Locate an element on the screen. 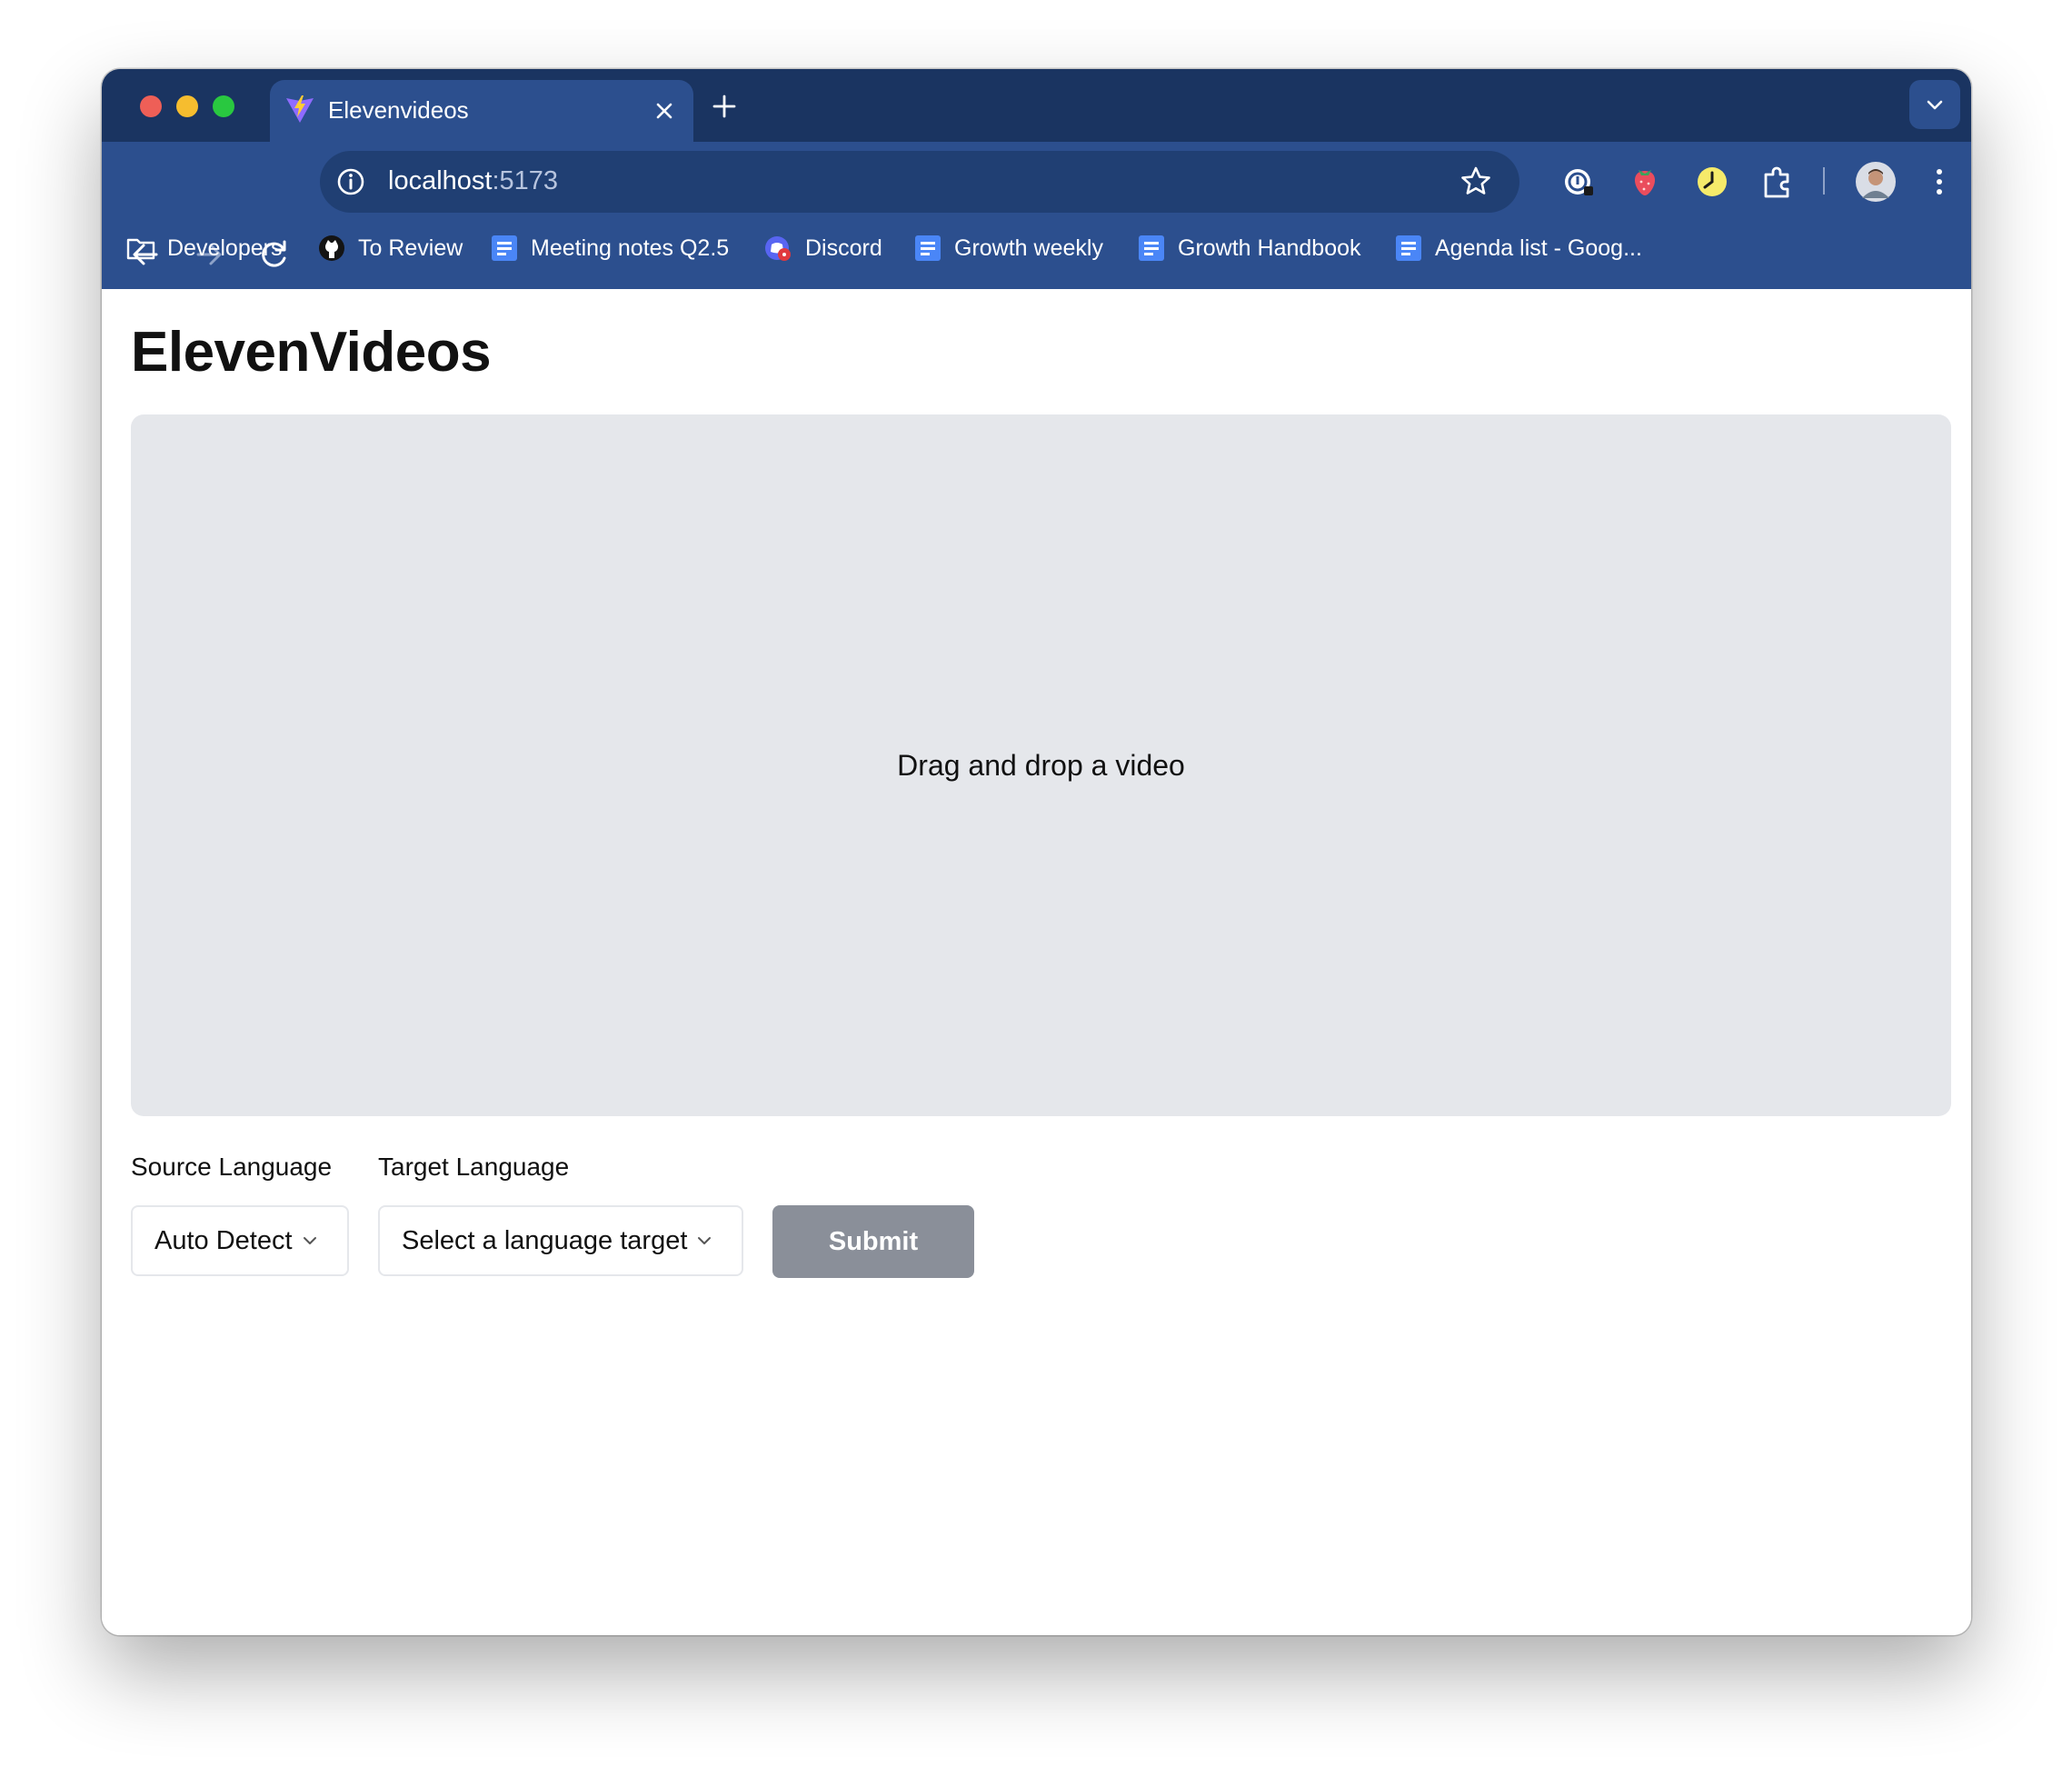  source-language-label: Source Language is located at coordinates (232, 1167).